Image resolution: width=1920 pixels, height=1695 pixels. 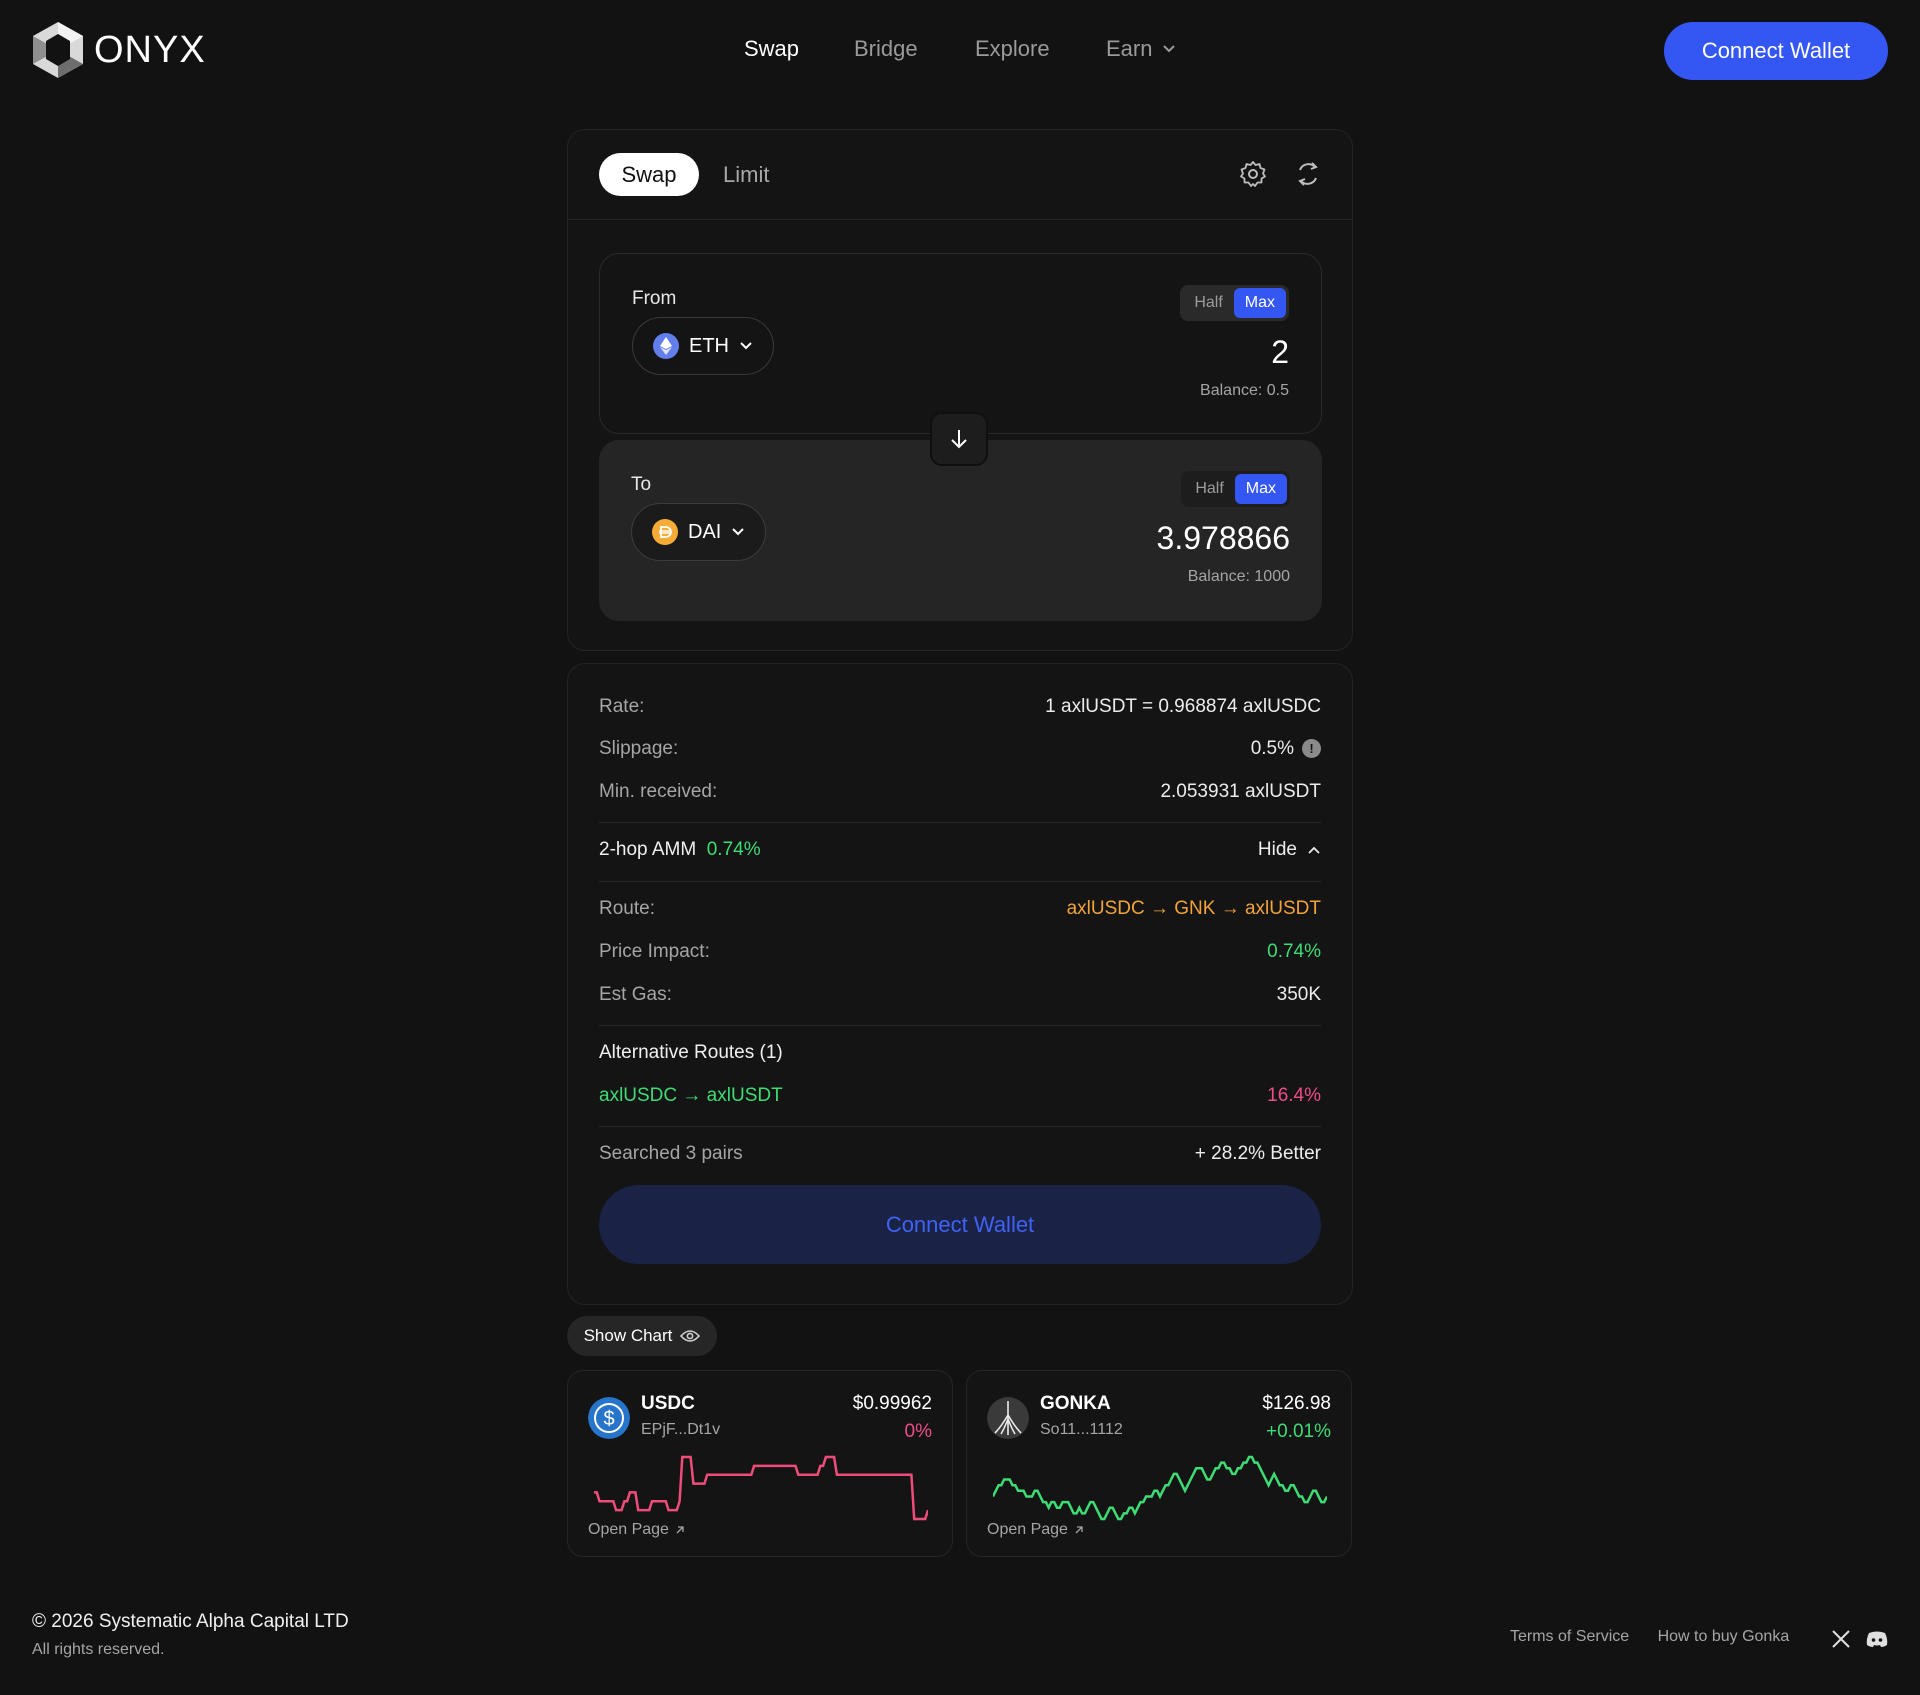 What do you see at coordinates (658, 791) in the screenshot?
I see `min-received-label: Min. received:` at bounding box center [658, 791].